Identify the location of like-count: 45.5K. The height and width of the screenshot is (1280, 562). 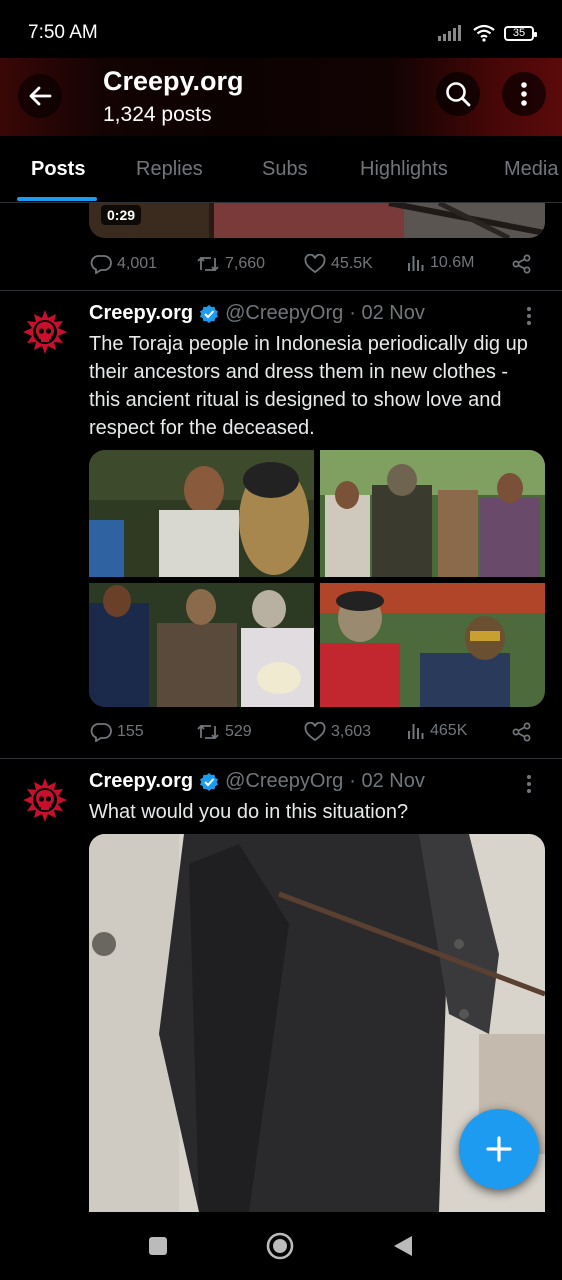
(352, 263).